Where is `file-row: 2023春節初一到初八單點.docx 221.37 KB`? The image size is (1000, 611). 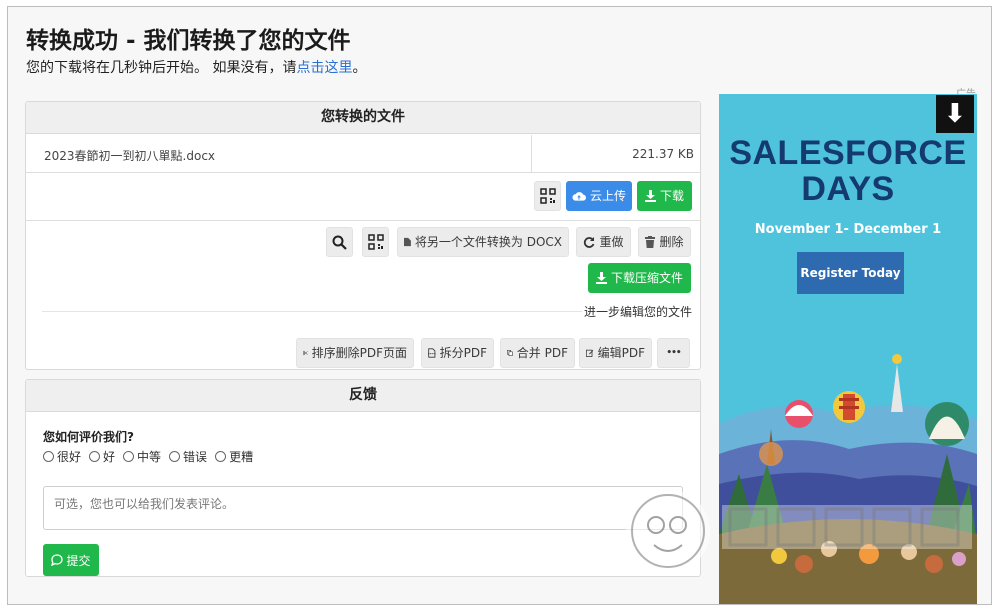
file-row: 2023春節初一到初八單點.docx 221.37 KB is located at coordinates (363, 154).